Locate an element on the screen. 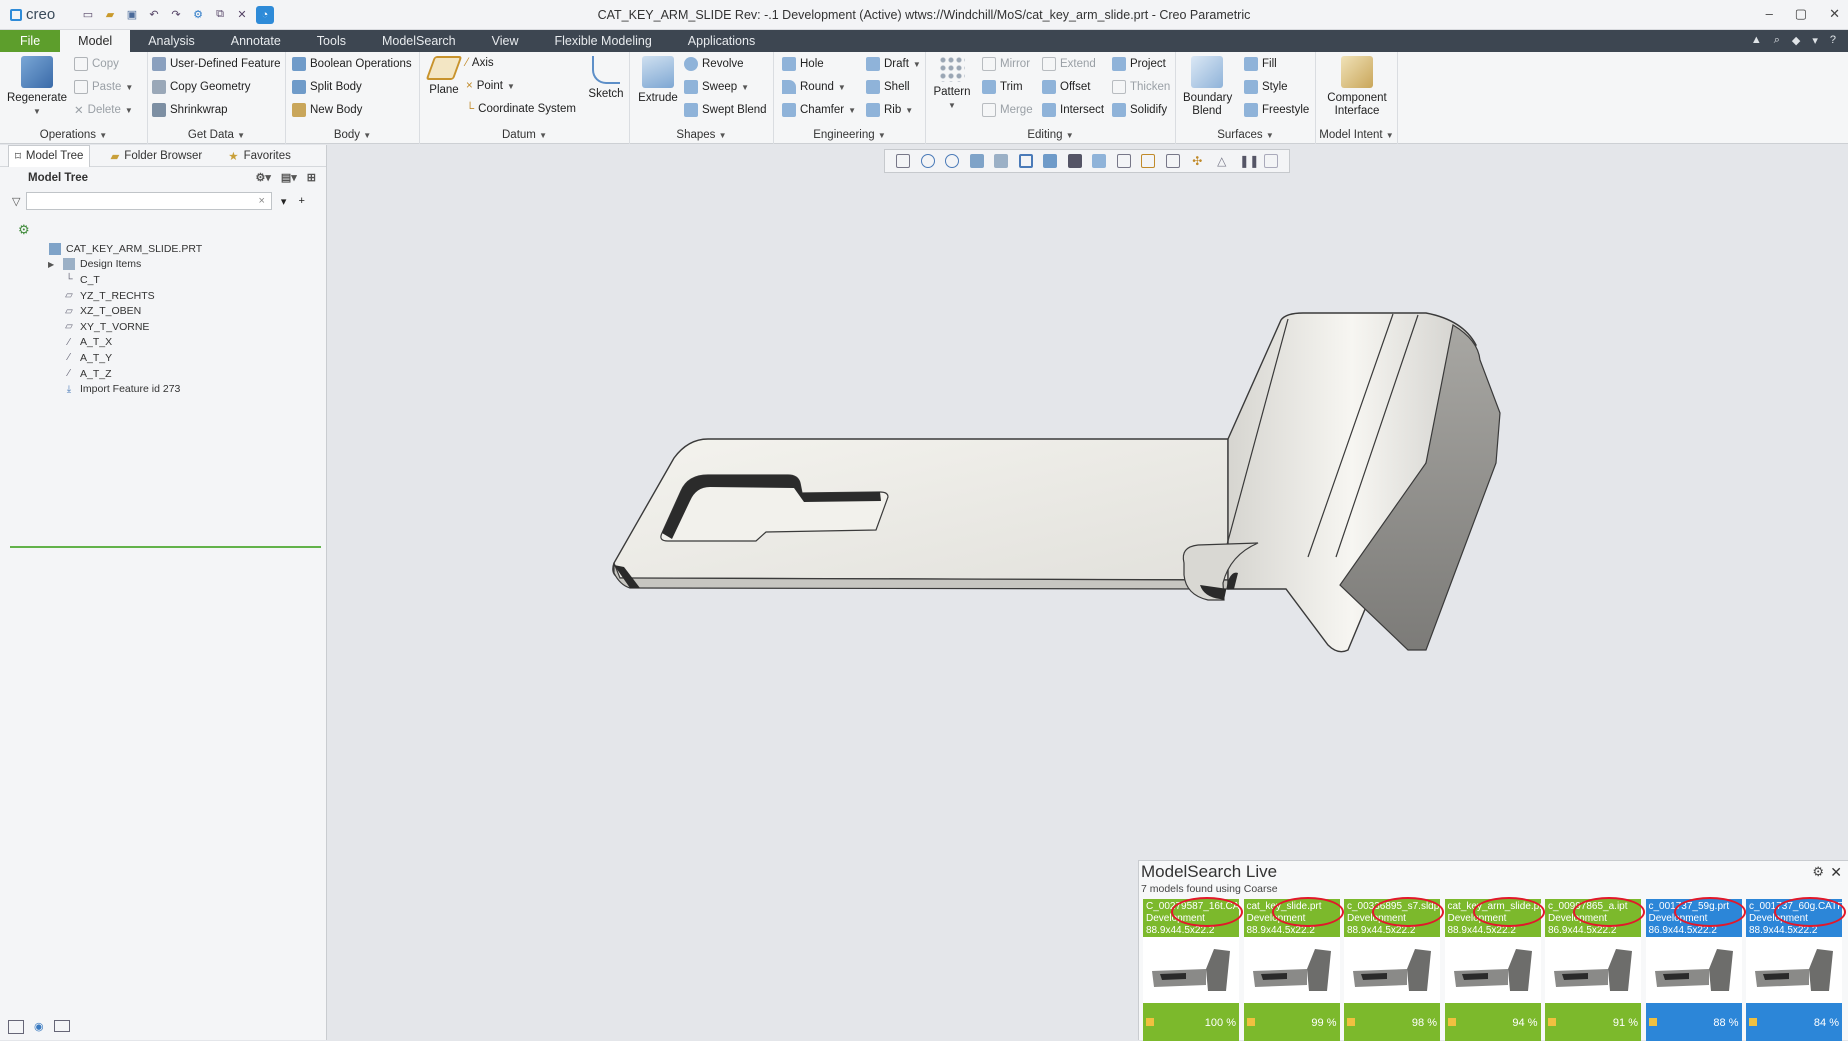 This screenshot has width=1848, height=1041. extend-button: Extend is located at coordinates (1069, 64).